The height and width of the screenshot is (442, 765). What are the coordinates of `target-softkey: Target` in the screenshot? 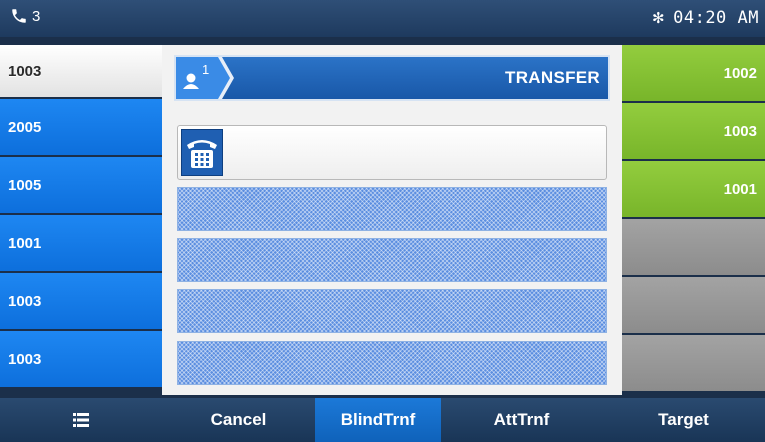 It's located at (683, 420).